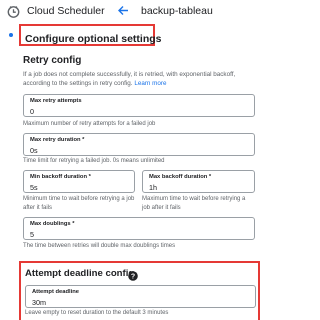  What do you see at coordinates (198, 181) in the screenshot?
I see `max-backoff-duration-field: Max backoff duration * 1h` at bounding box center [198, 181].